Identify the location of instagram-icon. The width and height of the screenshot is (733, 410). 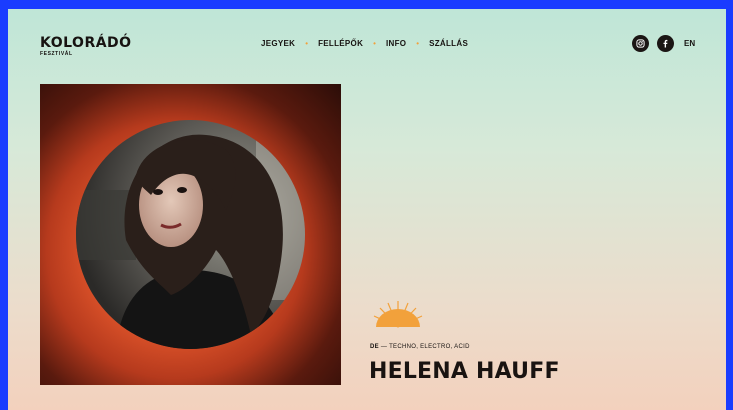
(640, 43).